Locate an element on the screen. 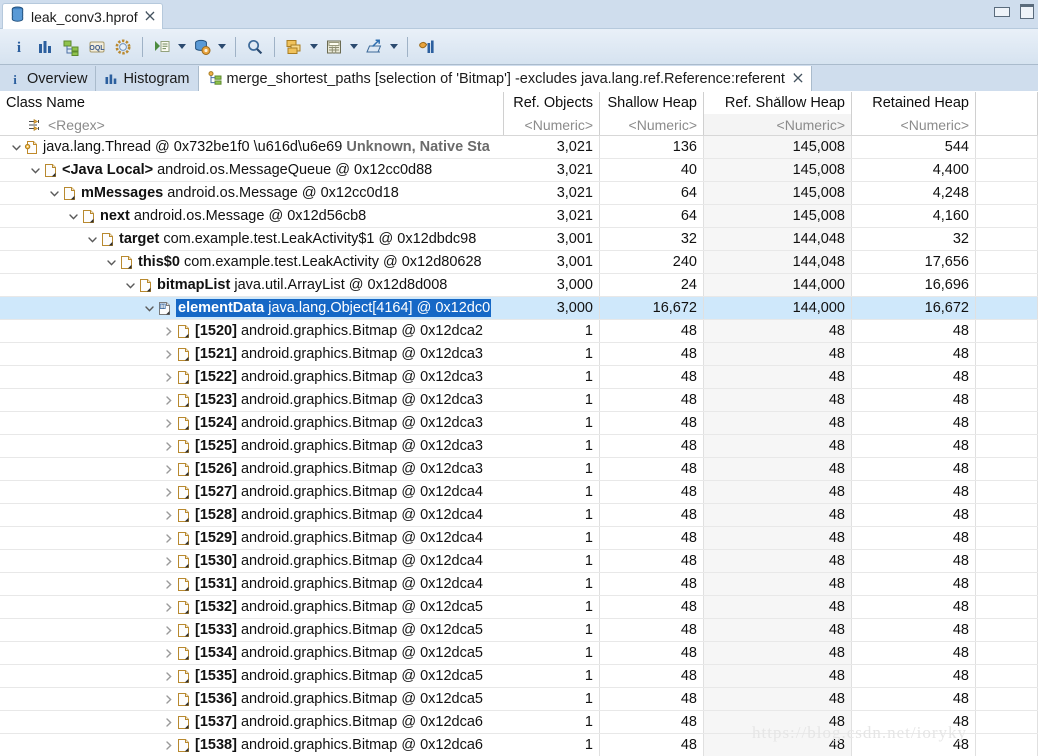 The height and width of the screenshot is (756, 1038). filter-input-name: <Regex> is located at coordinates (252, 124).